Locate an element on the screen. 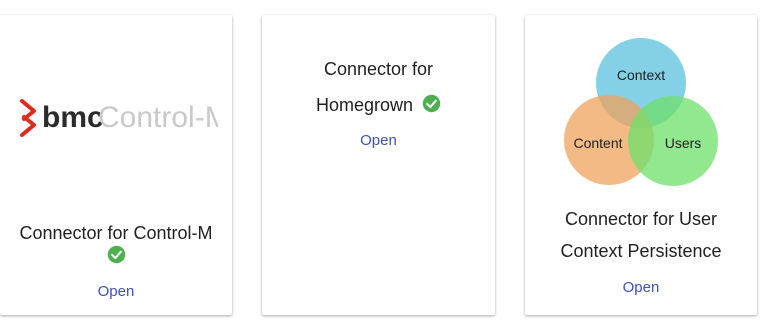 The image size is (777, 336). status-check-row is located at coordinates (116, 253).